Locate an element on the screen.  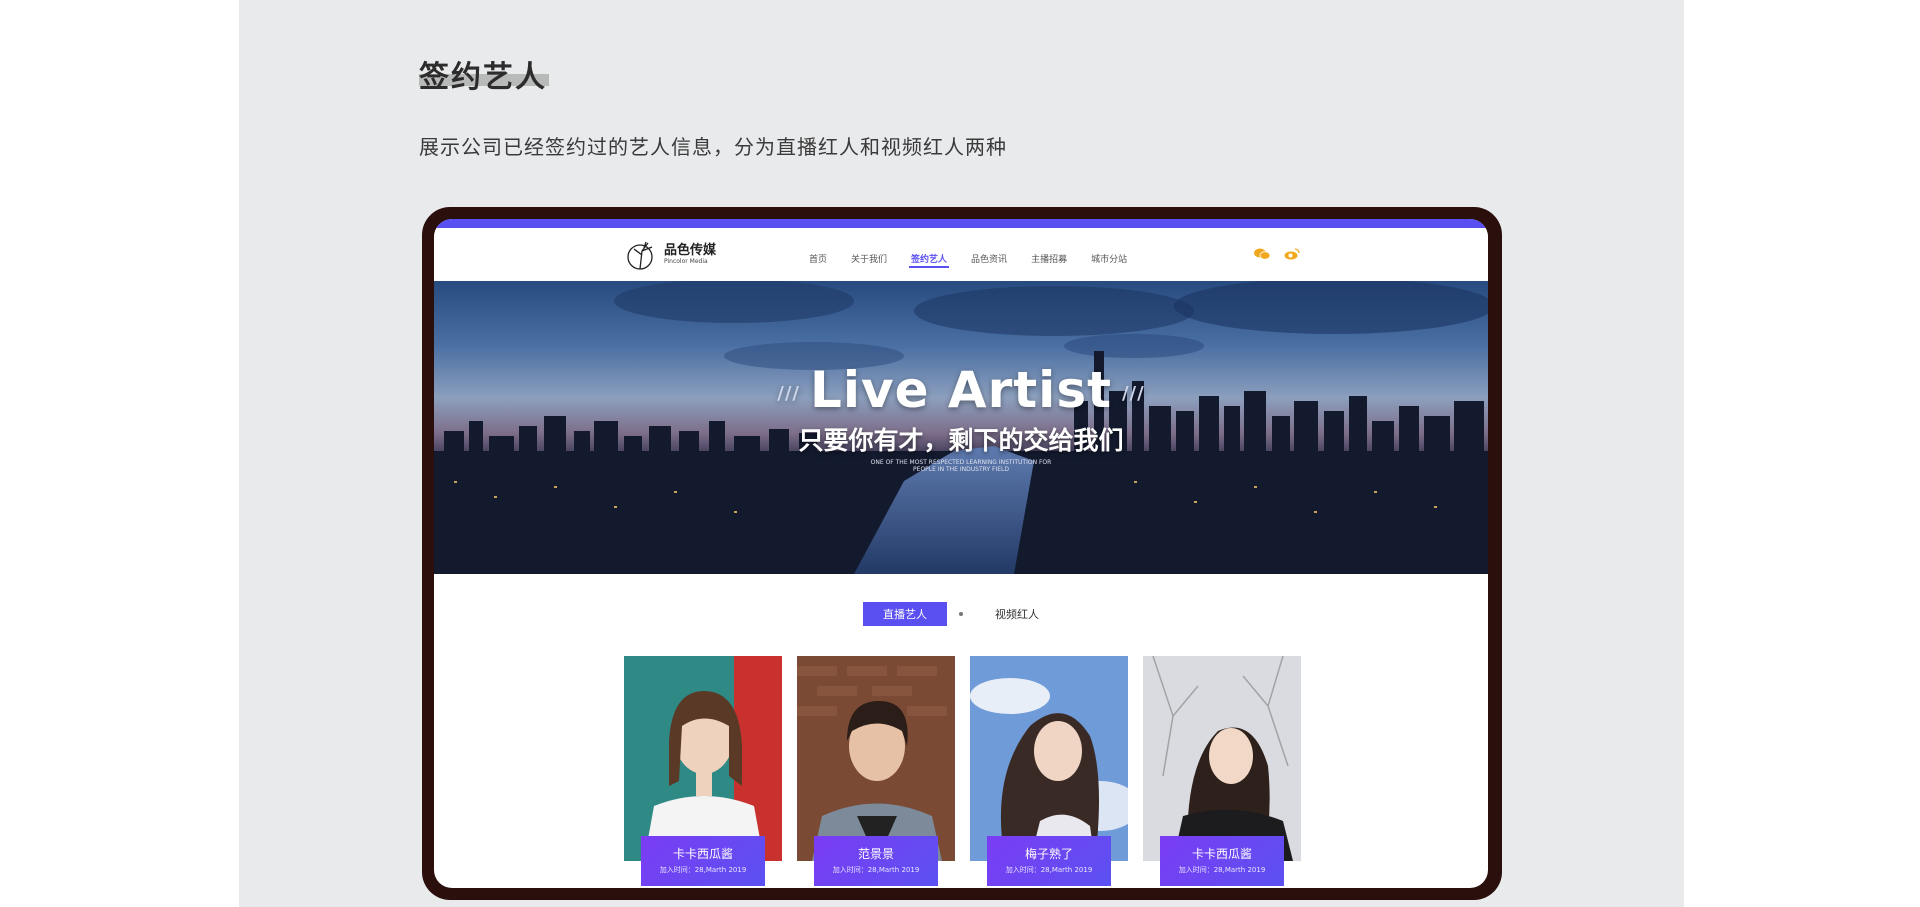
nav-item-recruit: 主播招募 is located at coordinates (1049, 258).